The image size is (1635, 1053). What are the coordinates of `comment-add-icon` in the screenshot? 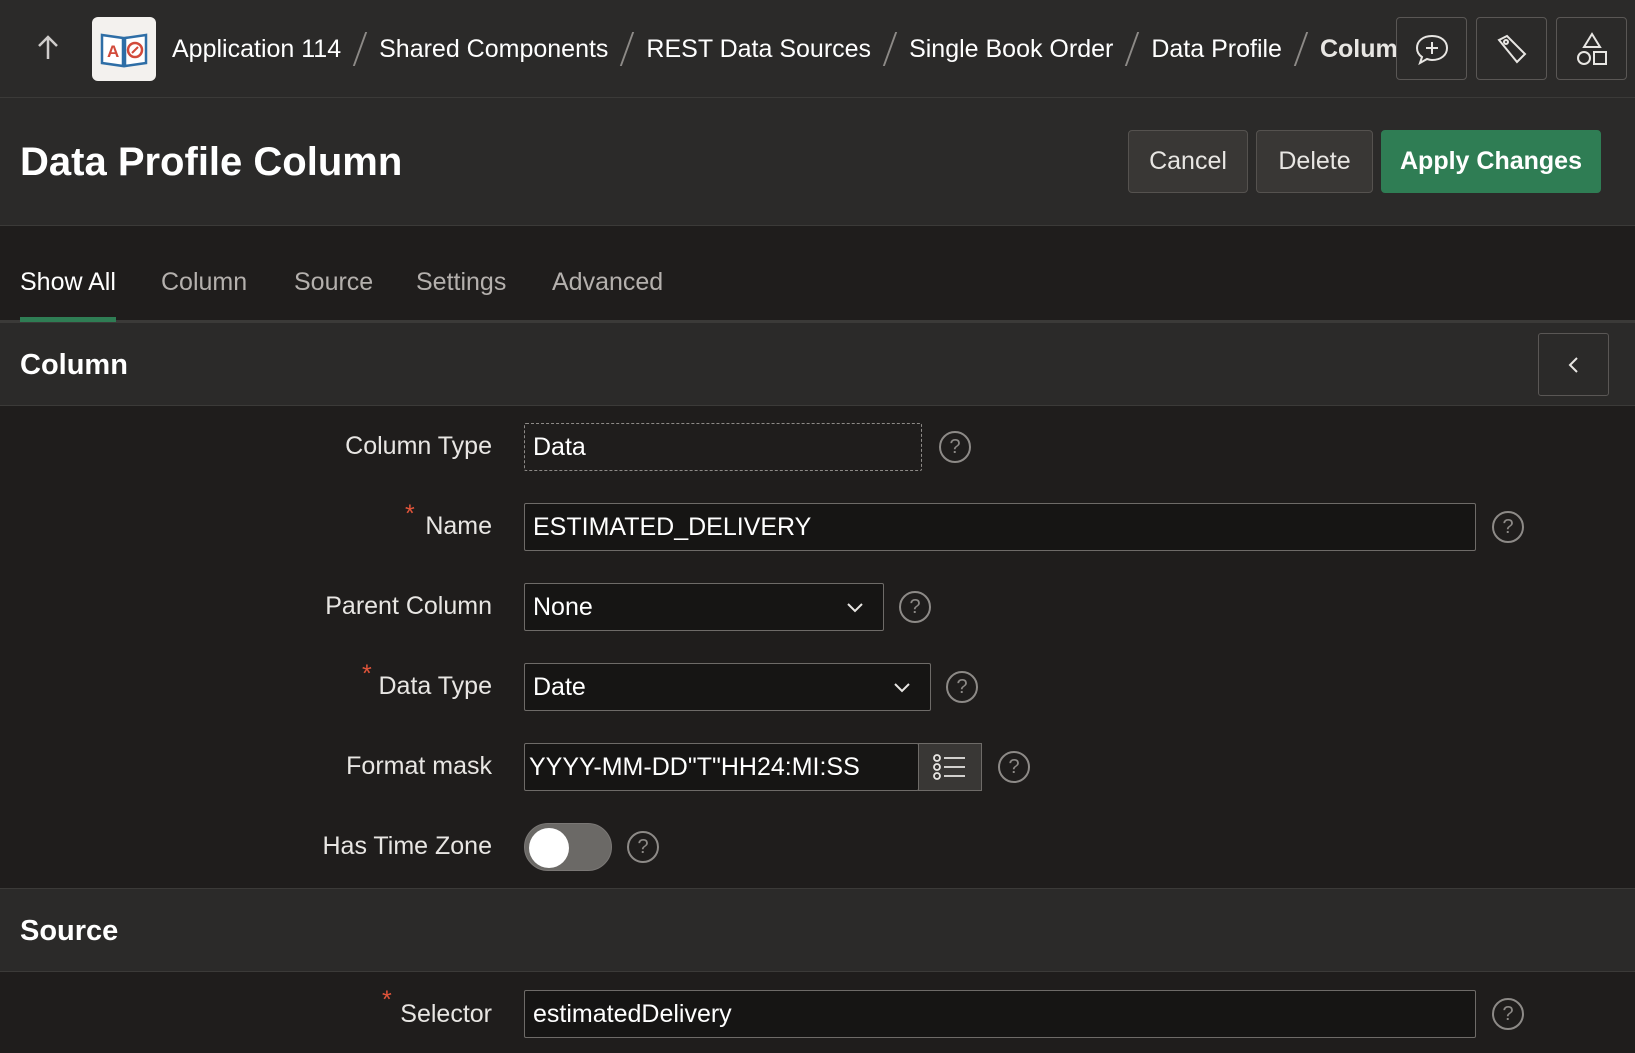 It's located at (1431, 49).